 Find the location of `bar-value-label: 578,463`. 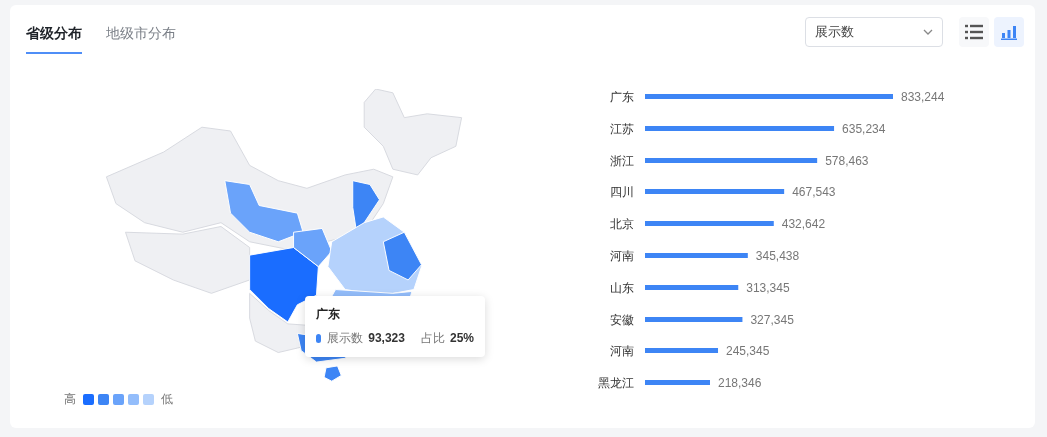

bar-value-label: 578,463 is located at coordinates (847, 160).